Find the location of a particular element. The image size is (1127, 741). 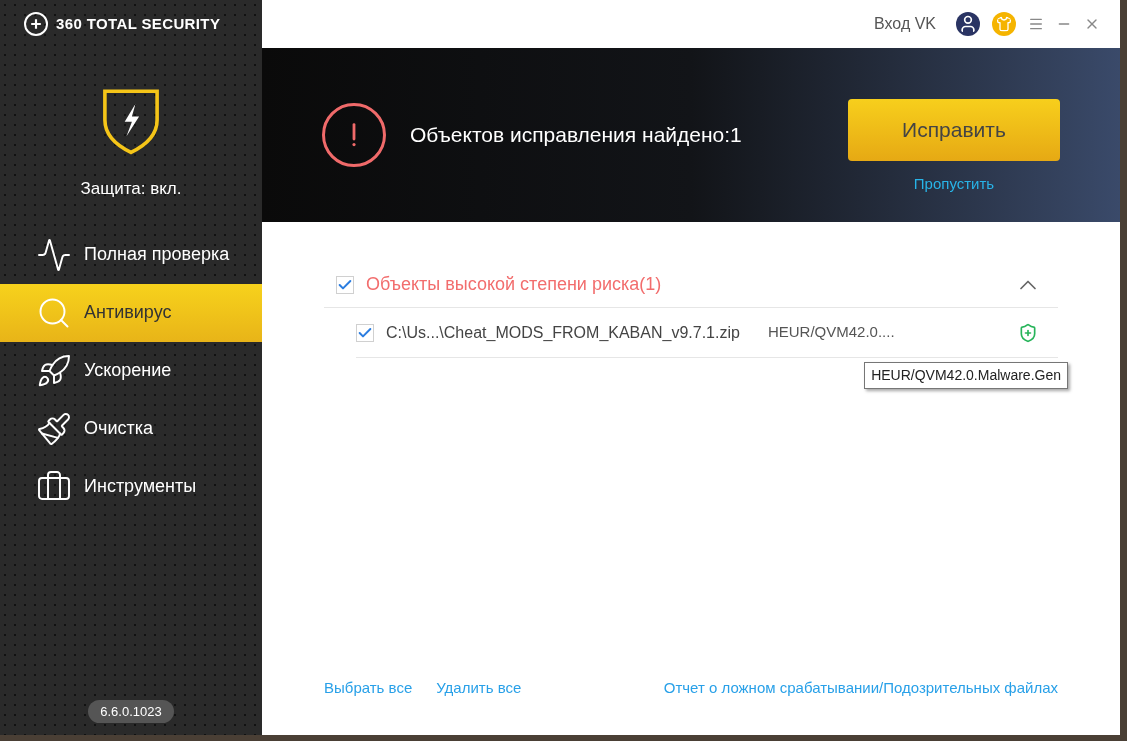

trust-icon is located at coordinates (1028, 332).